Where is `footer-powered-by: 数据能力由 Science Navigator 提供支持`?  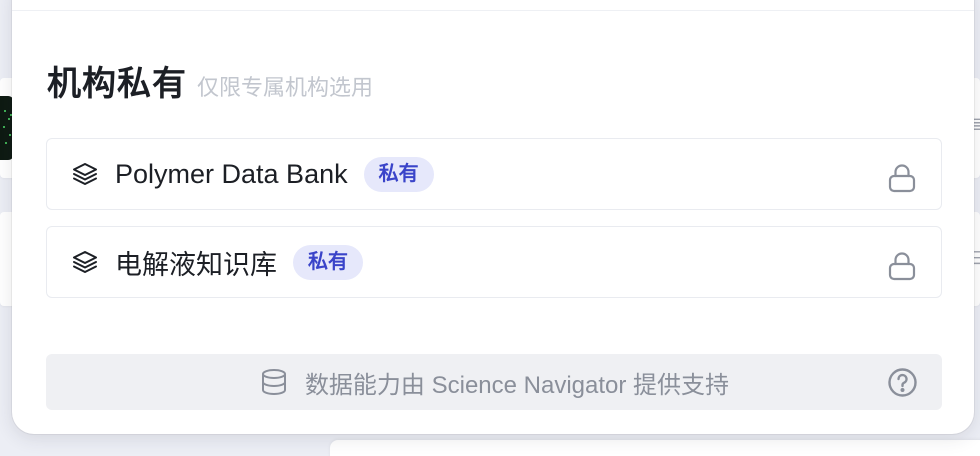 footer-powered-by: 数据能力由 Science Navigator 提供支持 is located at coordinates (494, 382).